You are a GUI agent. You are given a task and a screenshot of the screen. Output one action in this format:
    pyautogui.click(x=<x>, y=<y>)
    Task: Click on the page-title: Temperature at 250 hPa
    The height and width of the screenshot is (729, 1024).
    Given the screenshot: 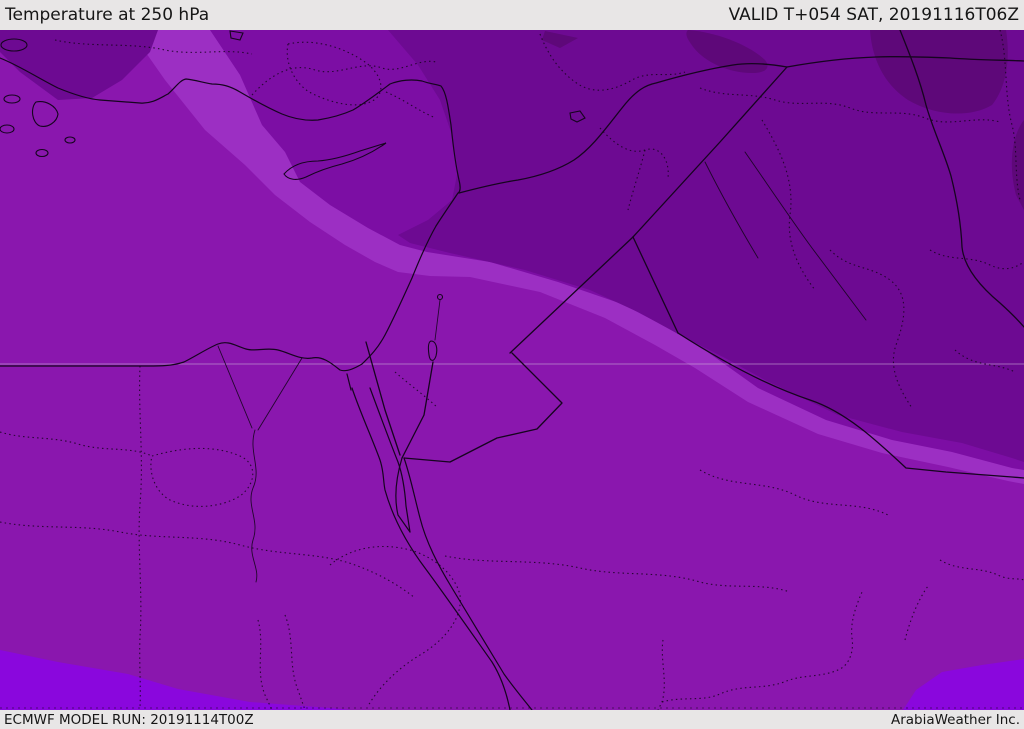 What is the action you would take?
    pyautogui.click(x=107, y=15)
    